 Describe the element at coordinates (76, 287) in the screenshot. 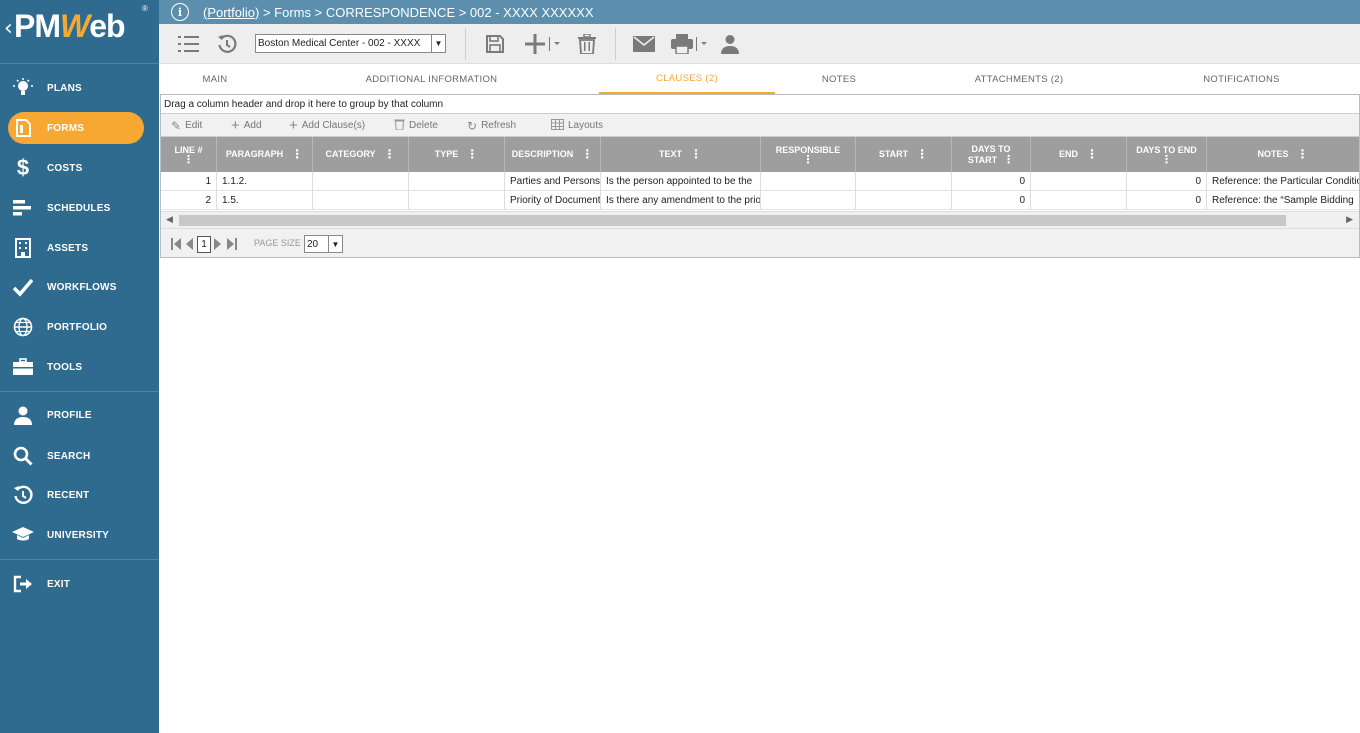

I see `sidebar-item-workflows: WORKFLOWS` at that location.